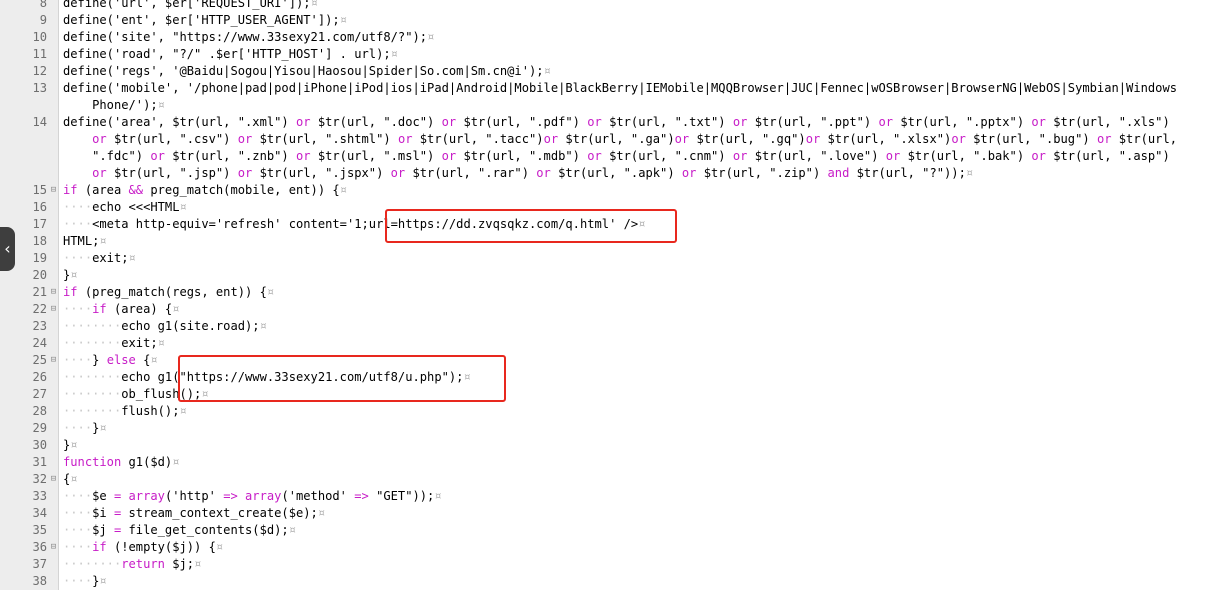 The image size is (1207, 590). Describe the element at coordinates (205, 530) in the screenshot. I see `code-token: file_get_contents($d);` at that location.